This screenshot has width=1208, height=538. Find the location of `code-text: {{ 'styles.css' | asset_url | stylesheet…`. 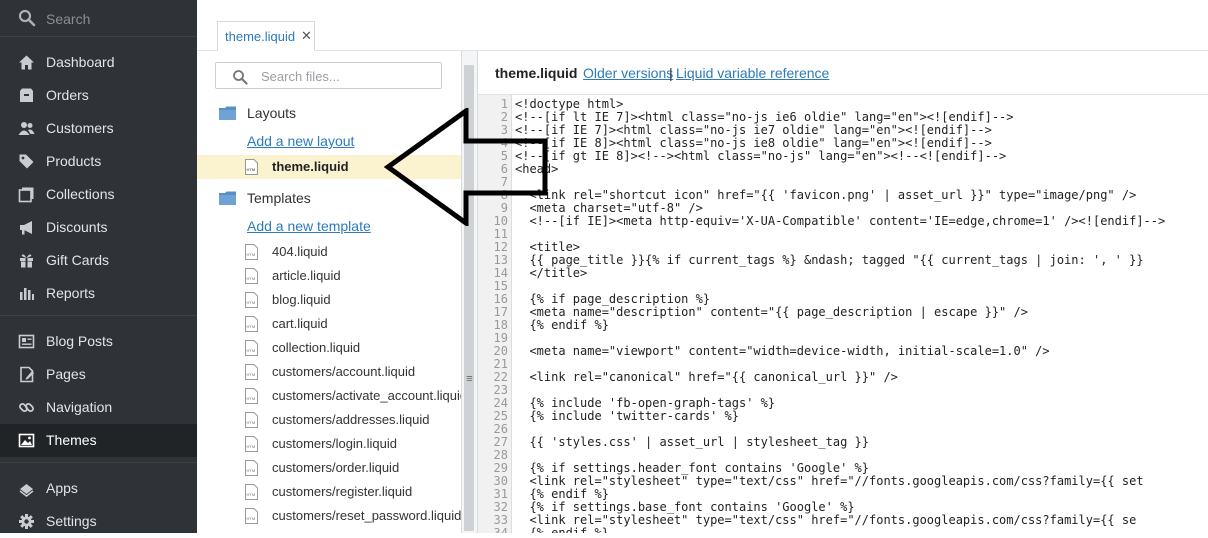

code-text: {{ 'styles.css' | asset_url | stylesheet… is located at coordinates (692, 442).